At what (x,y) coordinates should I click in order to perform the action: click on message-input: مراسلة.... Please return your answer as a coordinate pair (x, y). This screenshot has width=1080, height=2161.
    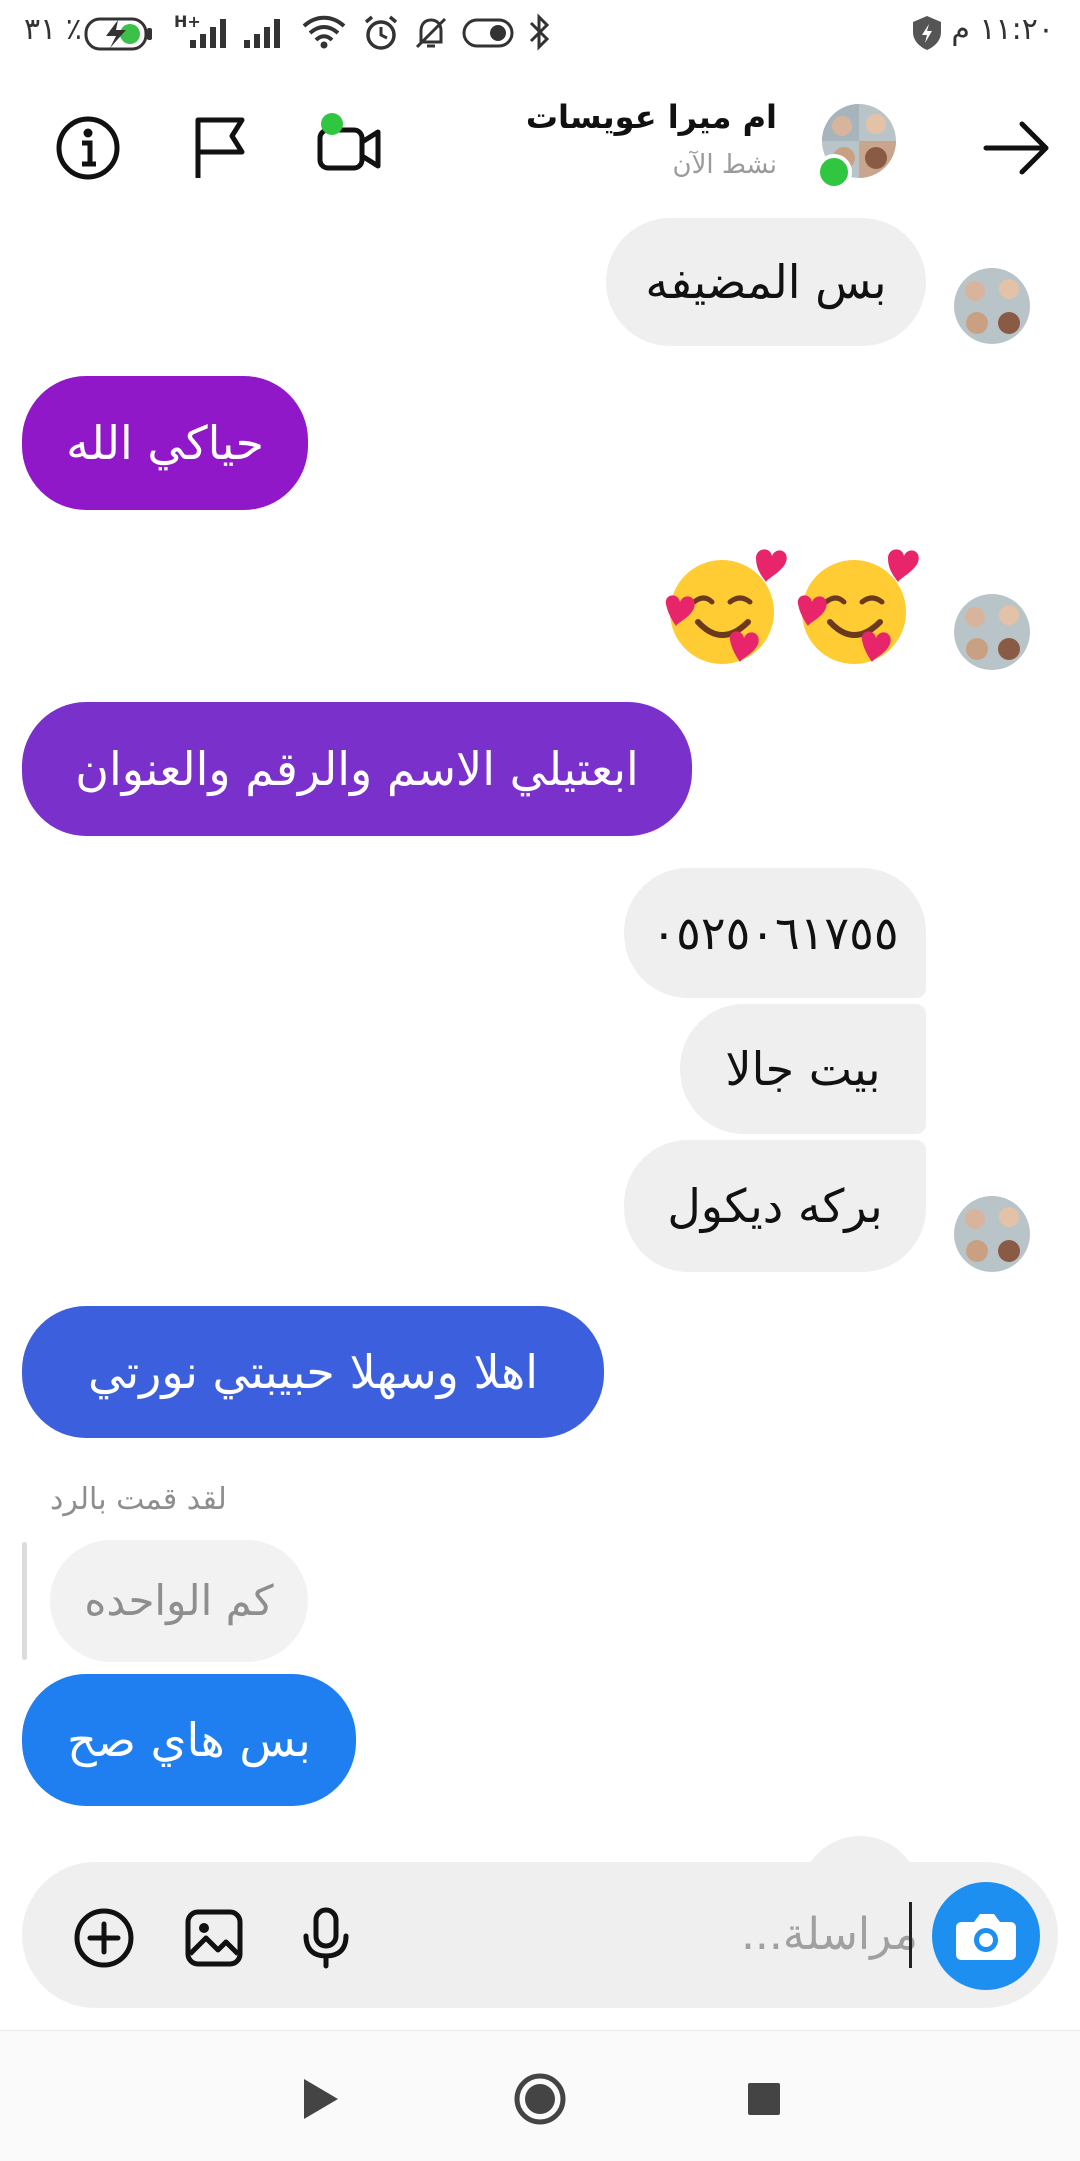
    Looking at the image, I should click on (748, 1935).